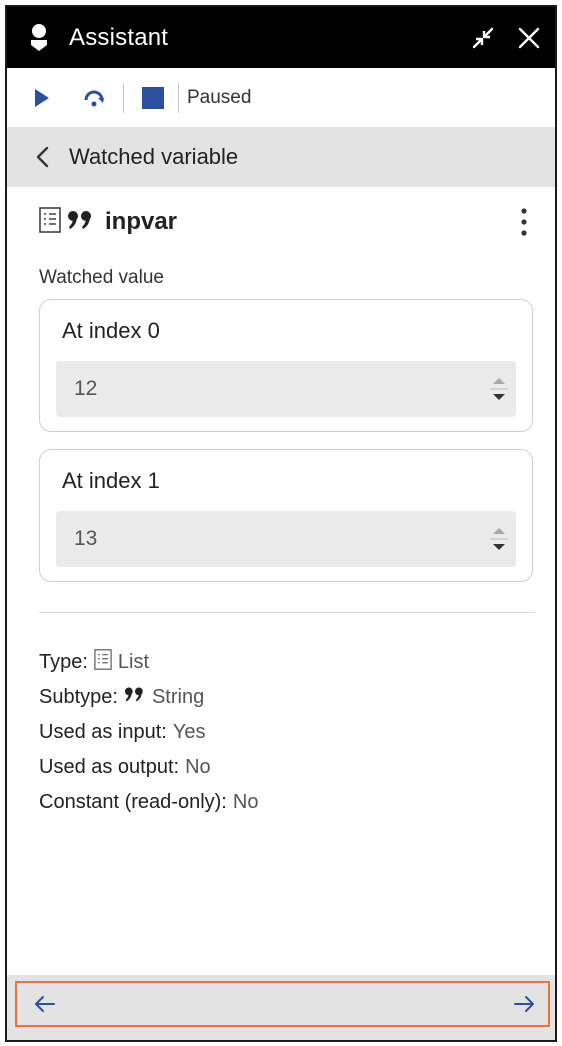  I want to click on index-card: At index 1 13, so click(286, 515).